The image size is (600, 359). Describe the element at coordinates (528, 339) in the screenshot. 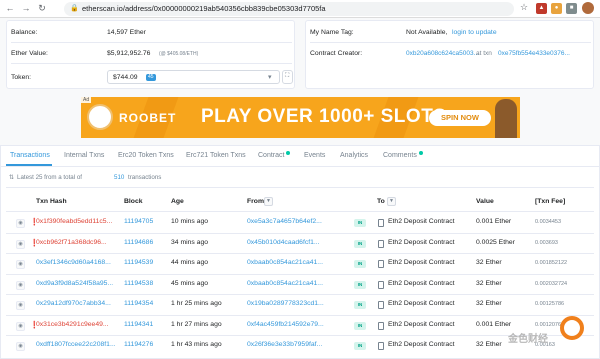

I see `watermark-text: 金色财经` at that location.